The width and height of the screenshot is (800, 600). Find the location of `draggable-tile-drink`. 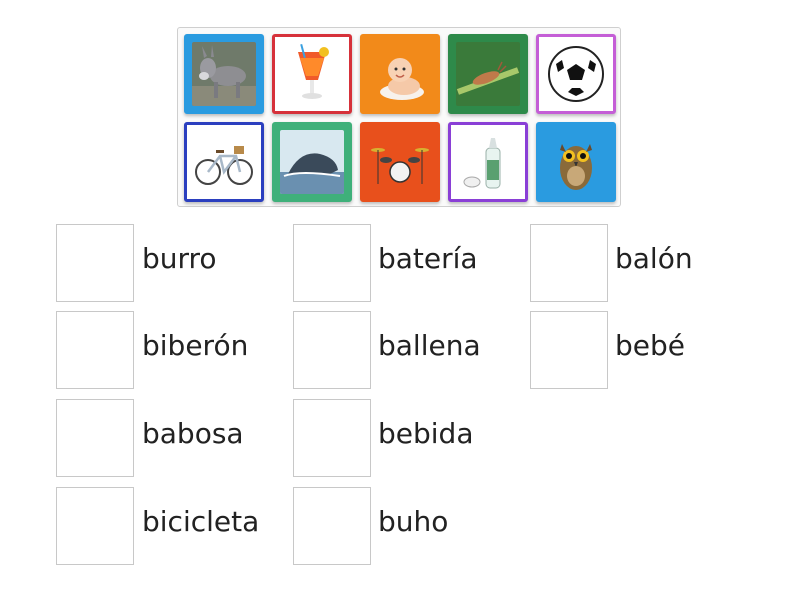

draggable-tile-drink is located at coordinates (312, 74).